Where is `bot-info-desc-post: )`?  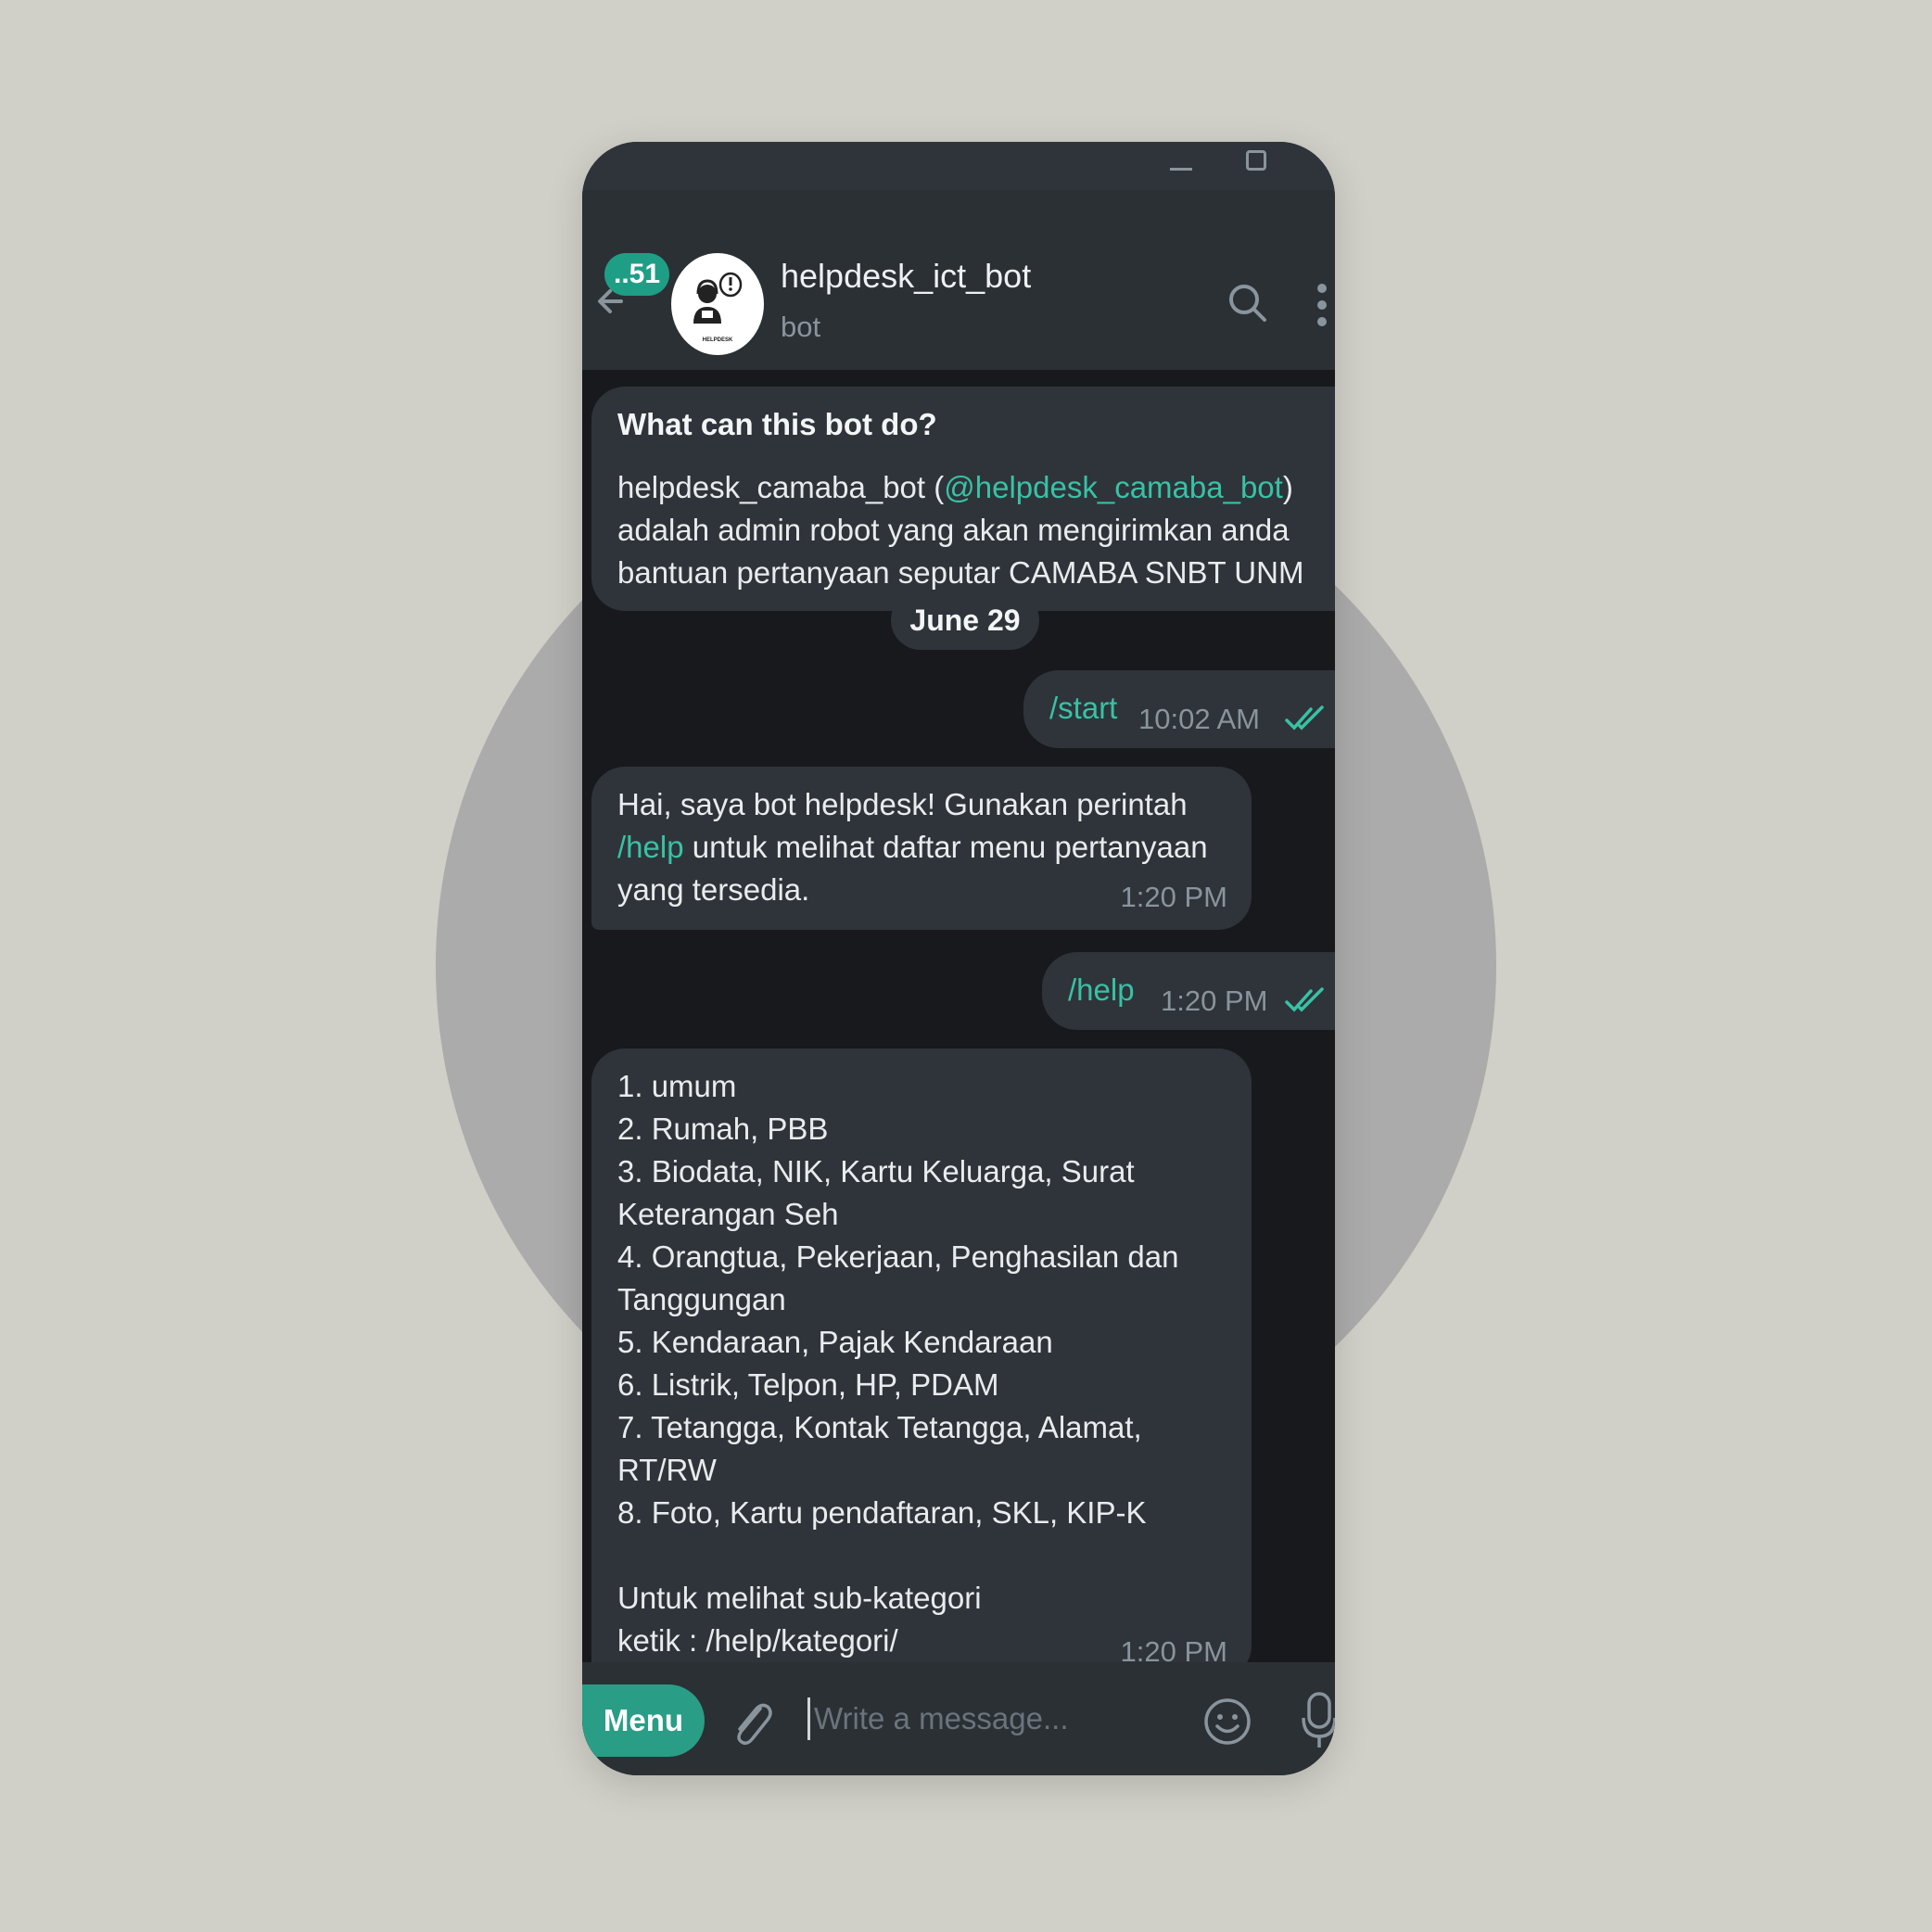 bot-info-desc-post: ) is located at coordinates (1287, 487).